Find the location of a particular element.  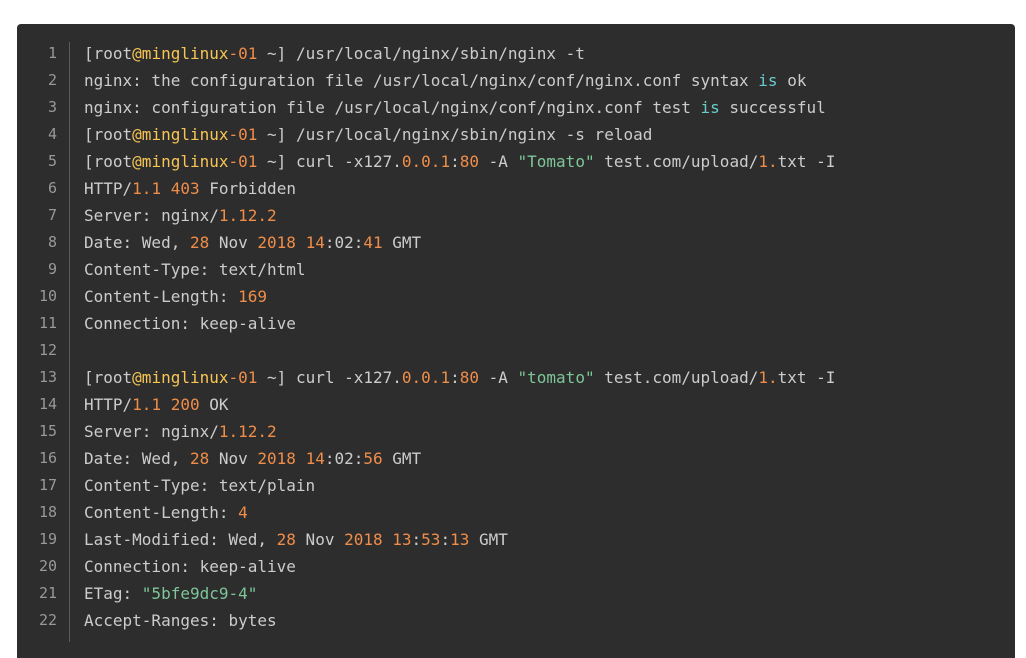

code-line: 18 Content-Length: 4 is located at coordinates (516, 512).